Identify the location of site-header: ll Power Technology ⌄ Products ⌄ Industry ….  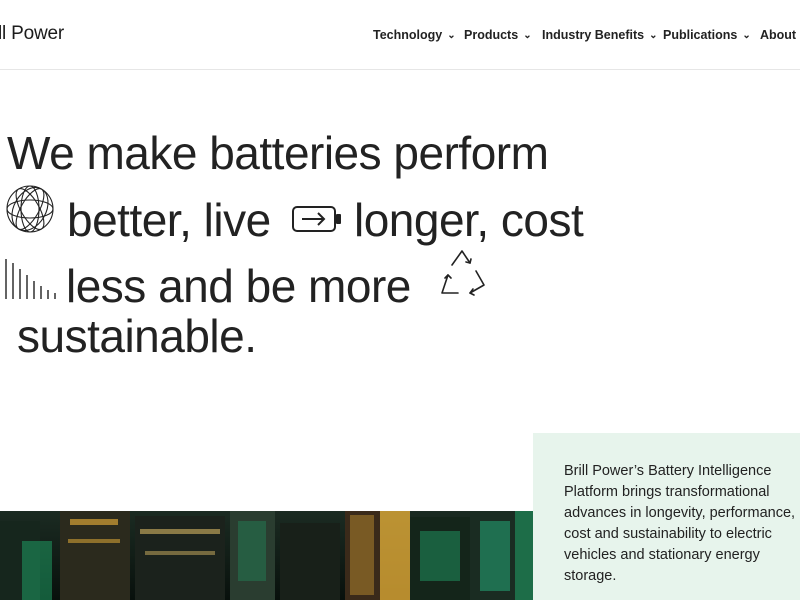
(400, 35).